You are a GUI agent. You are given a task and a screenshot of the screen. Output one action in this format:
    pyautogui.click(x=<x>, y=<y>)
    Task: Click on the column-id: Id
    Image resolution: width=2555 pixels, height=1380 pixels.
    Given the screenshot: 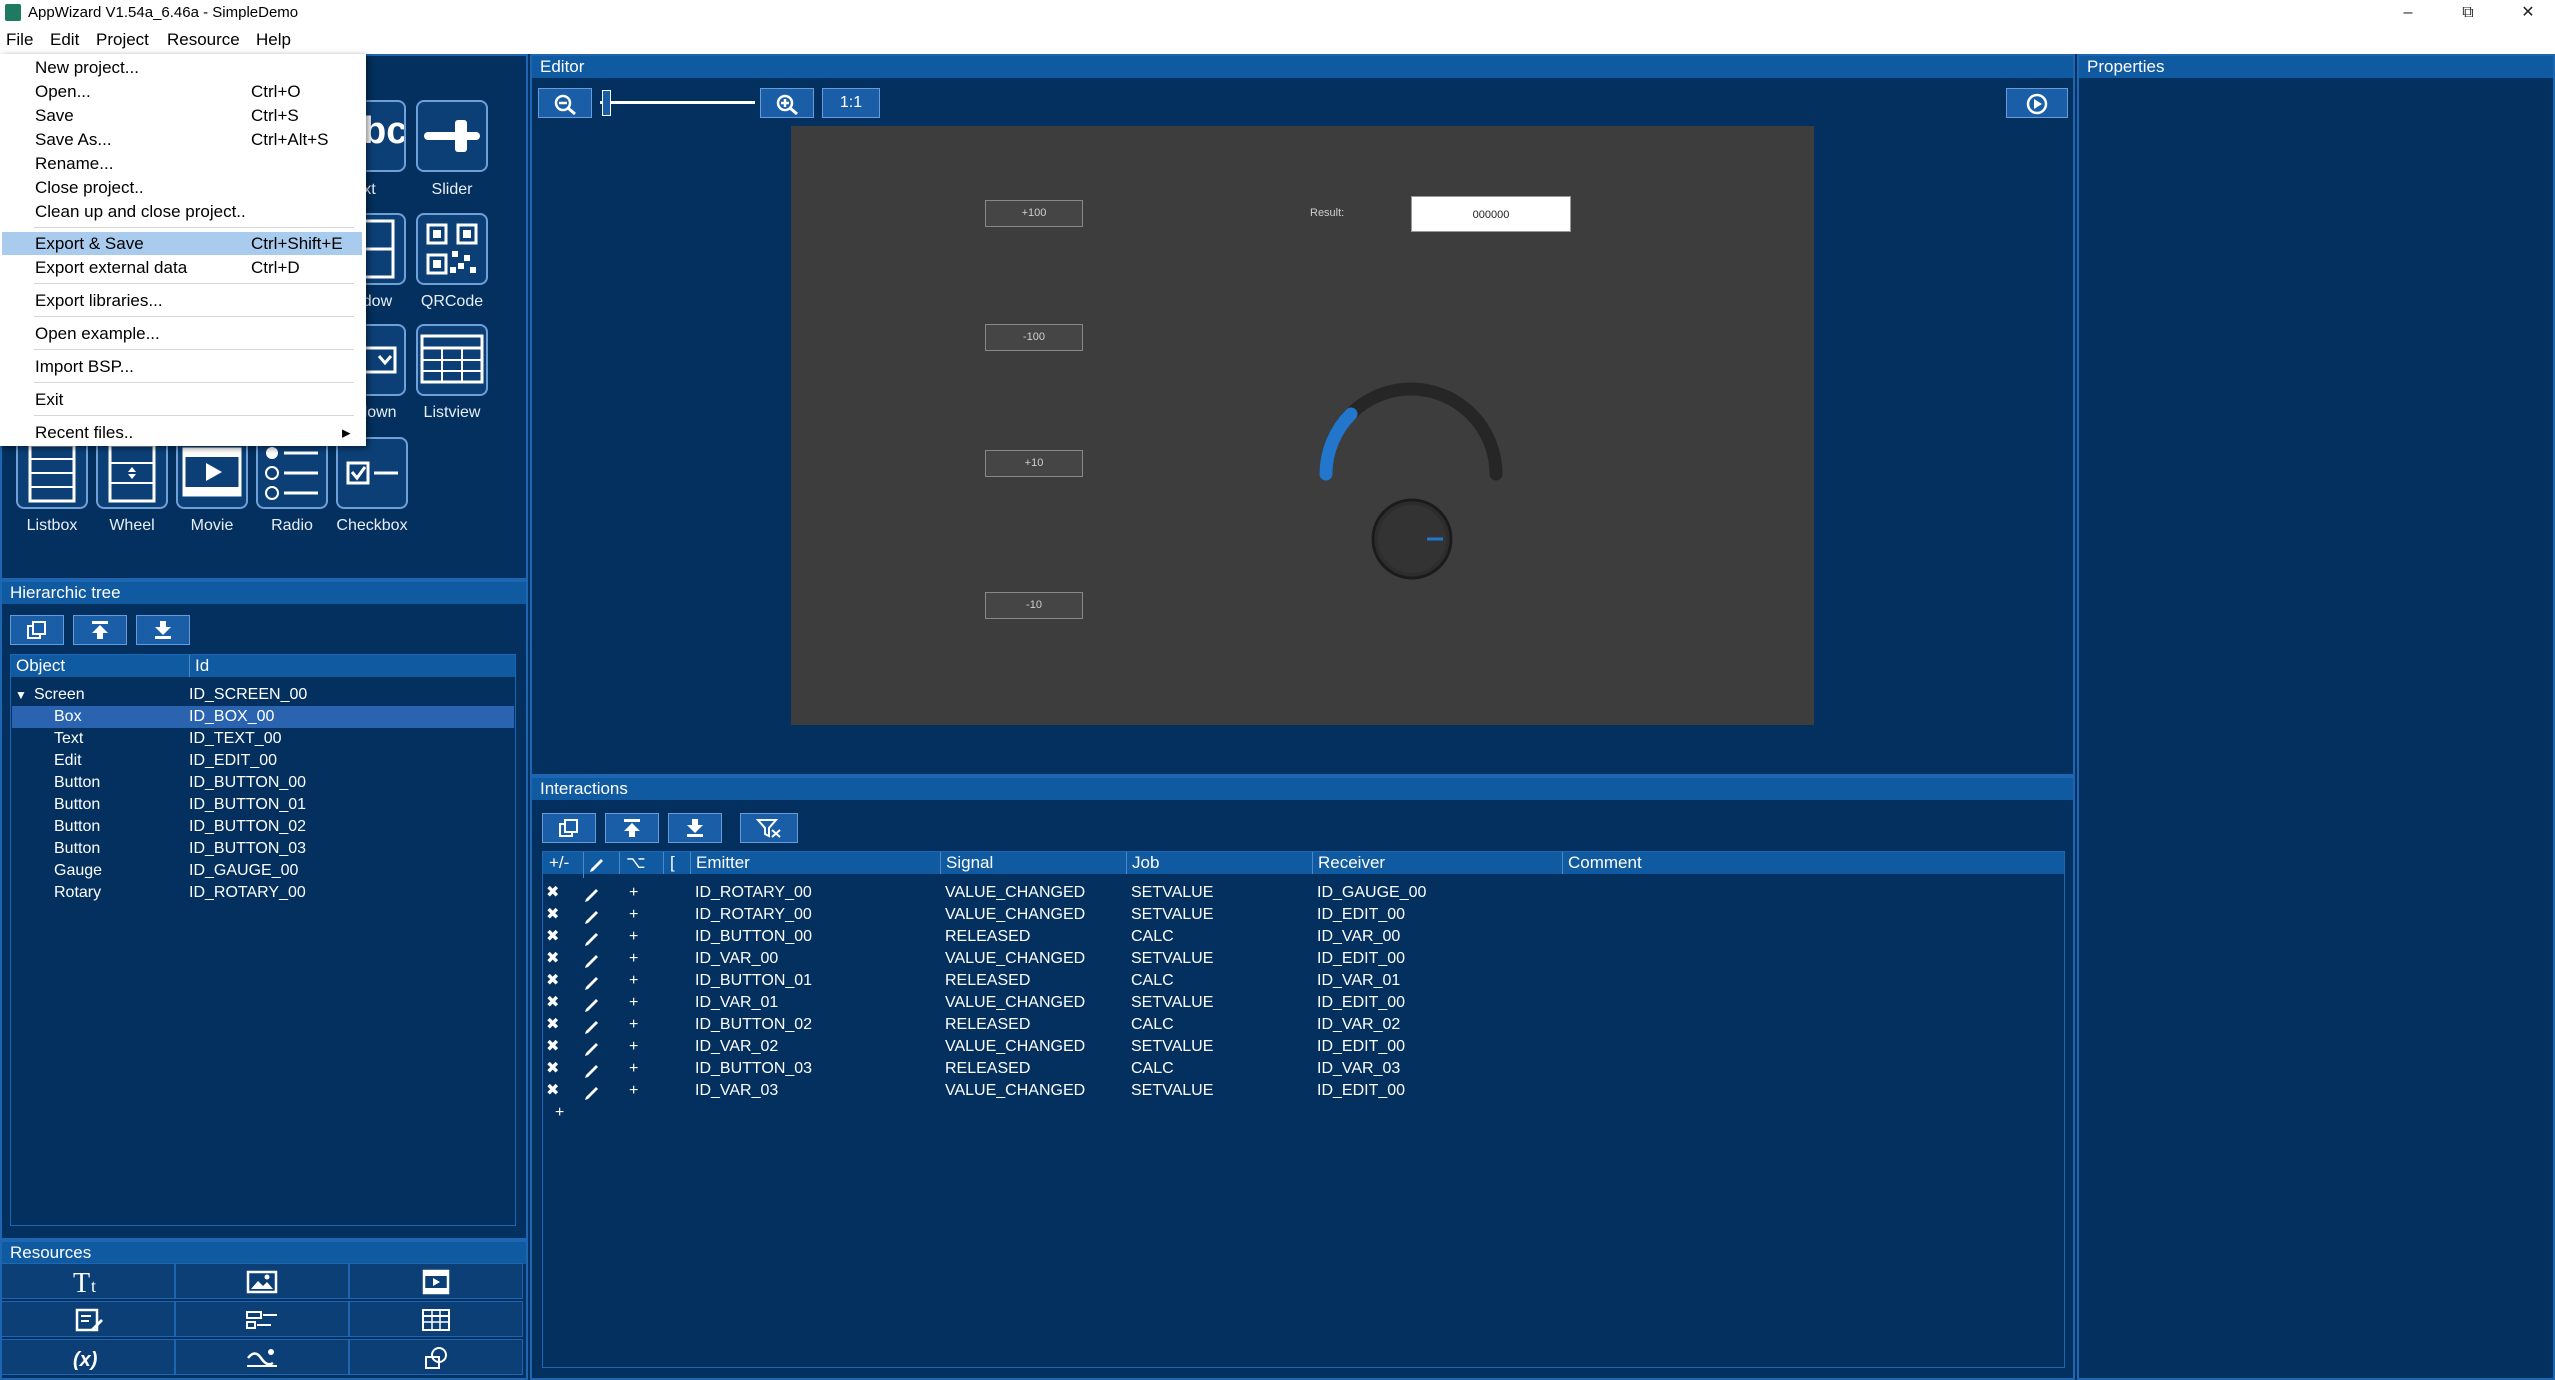 What is the action you would take?
    pyautogui.click(x=199, y=666)
    